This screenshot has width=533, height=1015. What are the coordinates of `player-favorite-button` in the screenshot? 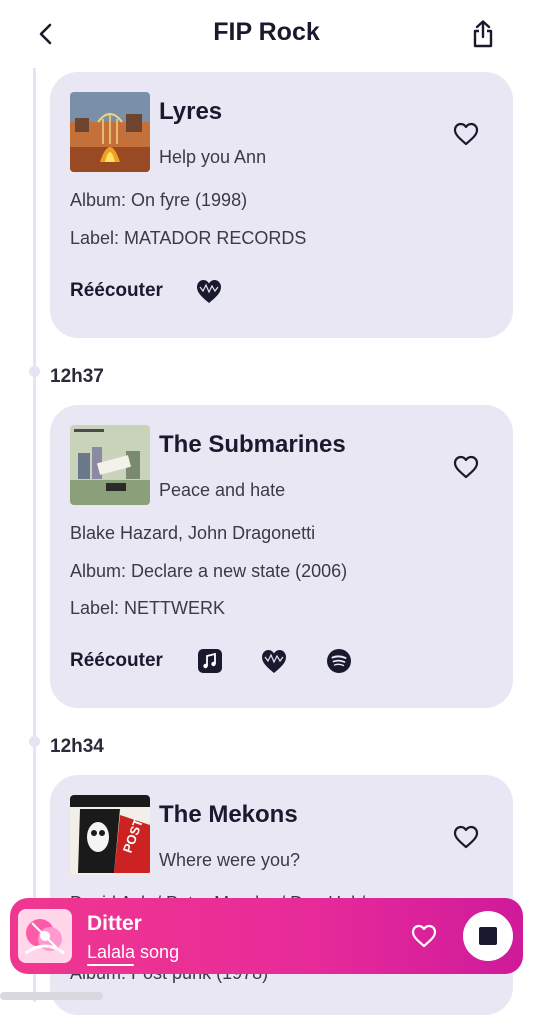 It's located at (424, 936).